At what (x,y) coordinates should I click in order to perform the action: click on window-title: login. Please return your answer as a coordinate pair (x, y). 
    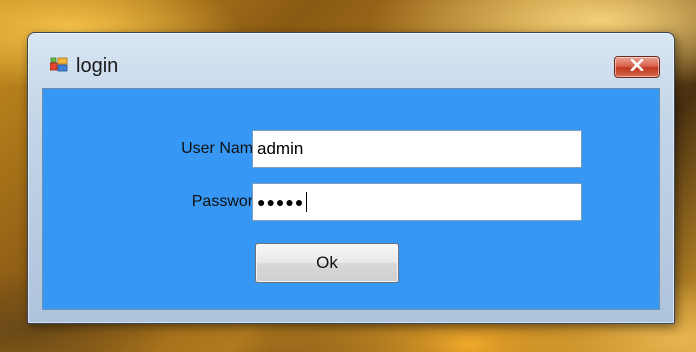
    Looking at the image, I should click on (97, 66).